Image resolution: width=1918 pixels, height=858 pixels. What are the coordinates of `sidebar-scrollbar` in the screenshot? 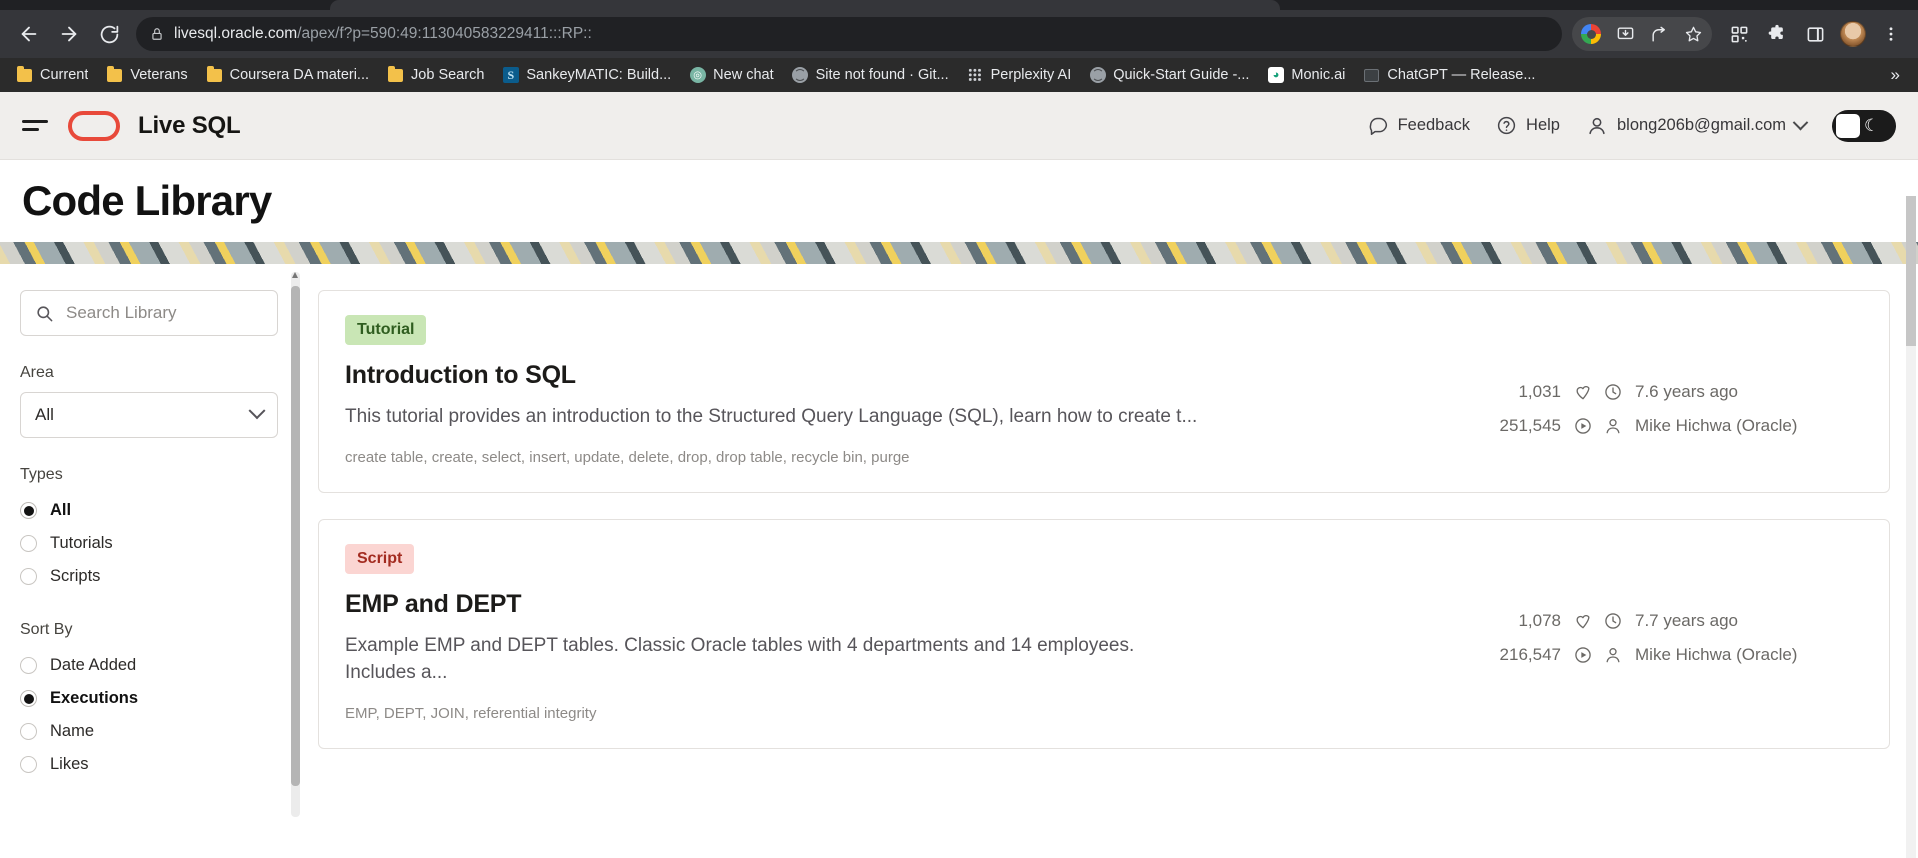 It's located at (295, 544).